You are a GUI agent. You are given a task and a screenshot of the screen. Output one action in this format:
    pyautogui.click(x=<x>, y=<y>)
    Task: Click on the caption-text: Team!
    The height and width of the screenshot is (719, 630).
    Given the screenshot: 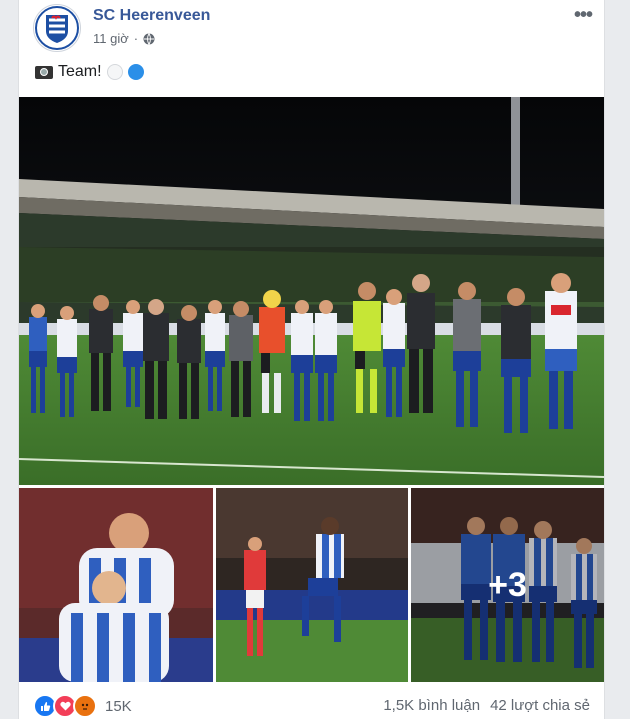 What is the action you would take?
    pyautogui.click(x=80, y=71)
    